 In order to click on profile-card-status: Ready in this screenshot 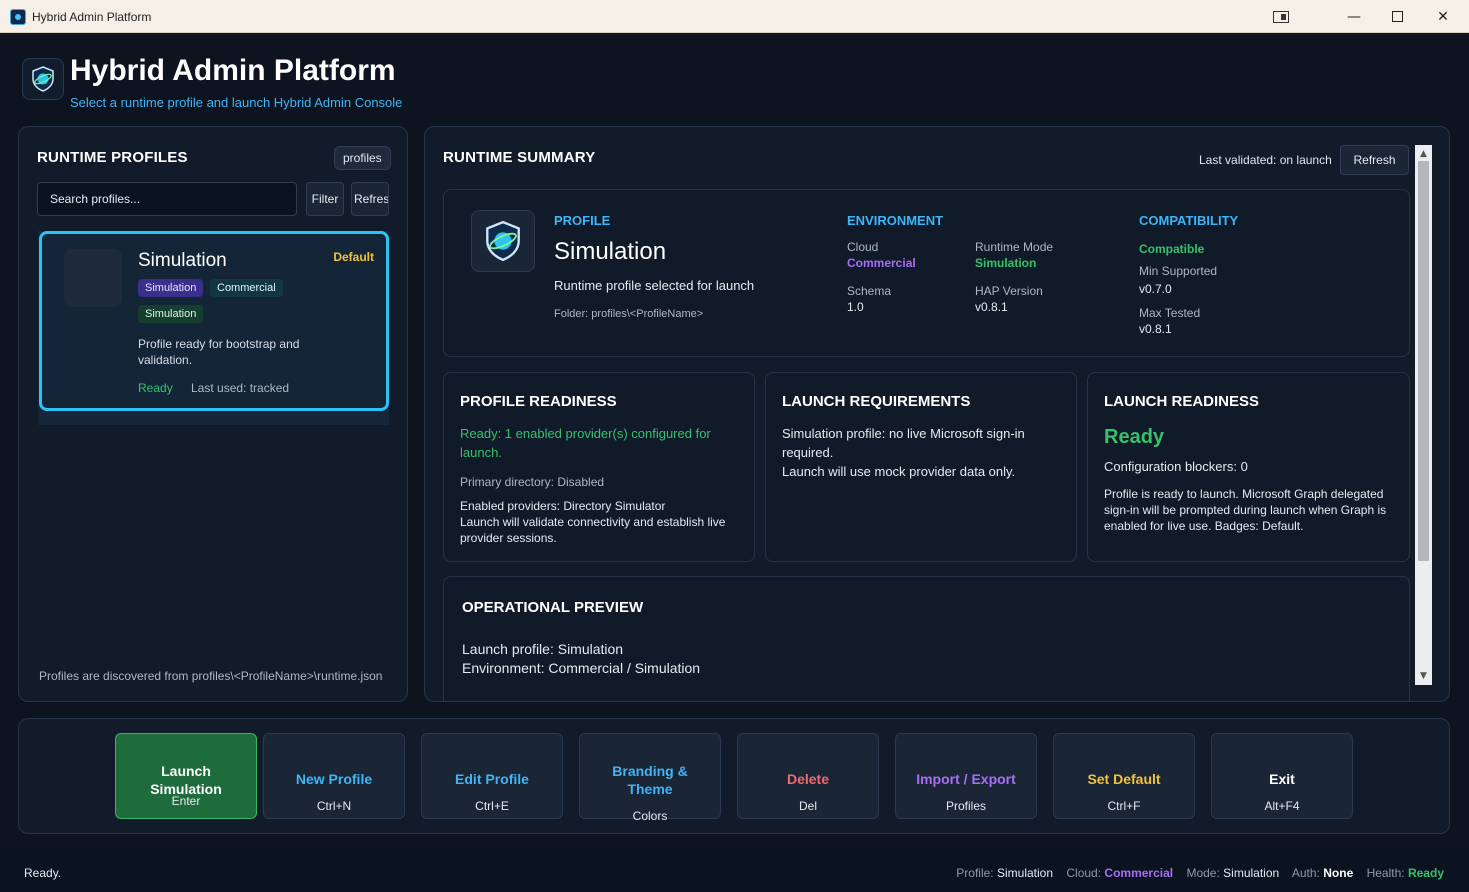, I will do `click(155, 388)`.